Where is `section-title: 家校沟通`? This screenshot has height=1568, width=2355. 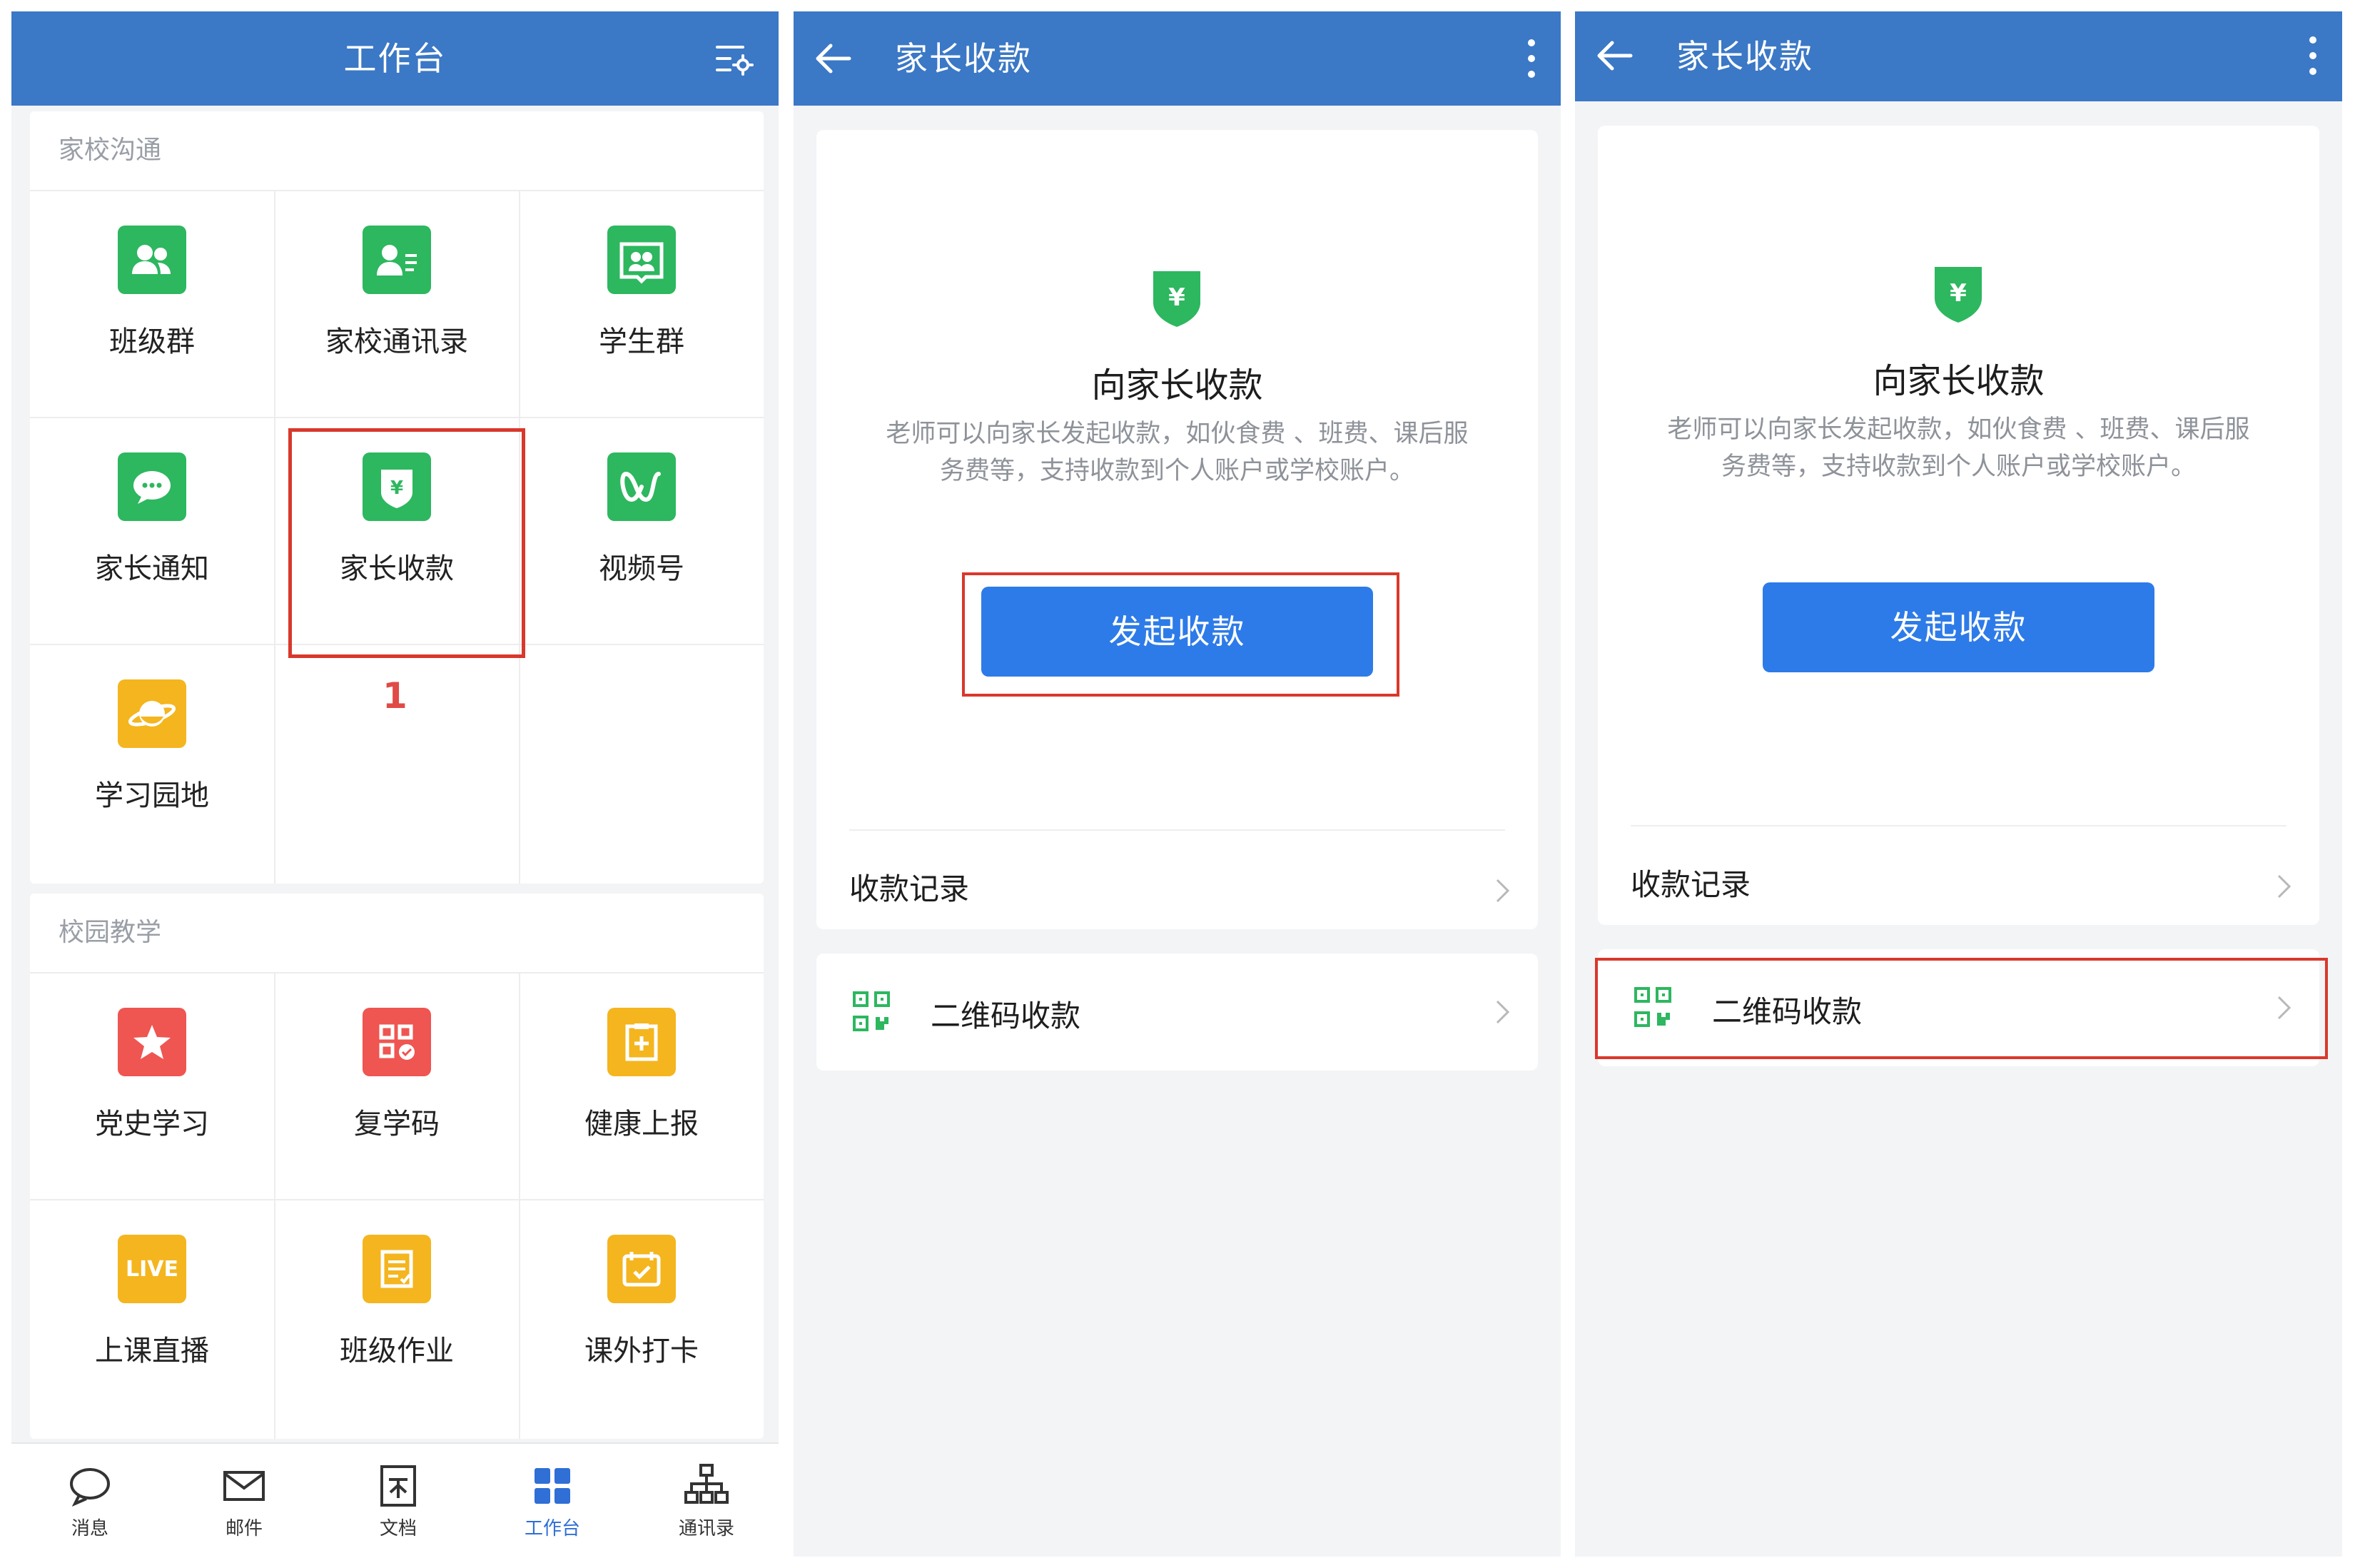 section-title: 家校沟通 is located at coordinates (110, 150).